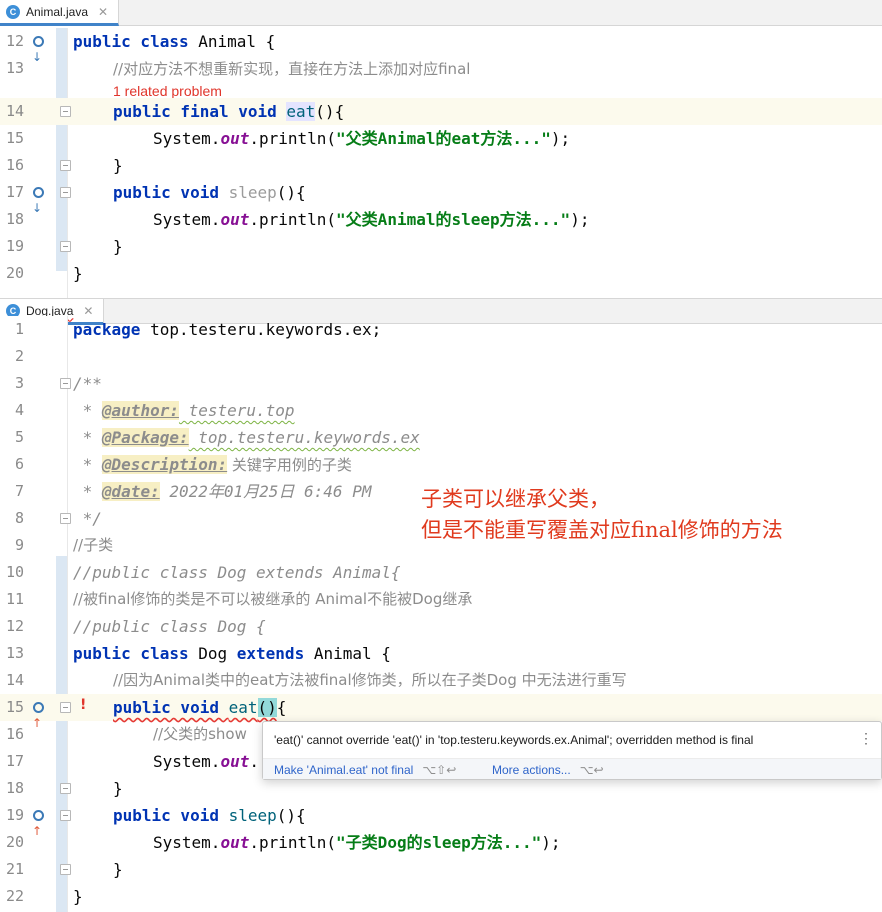 The width and height of the screenshot is (882, 912). Describe the element at coordinates (19, 491) in the screenshot. I see `line-number: 7` at that location.